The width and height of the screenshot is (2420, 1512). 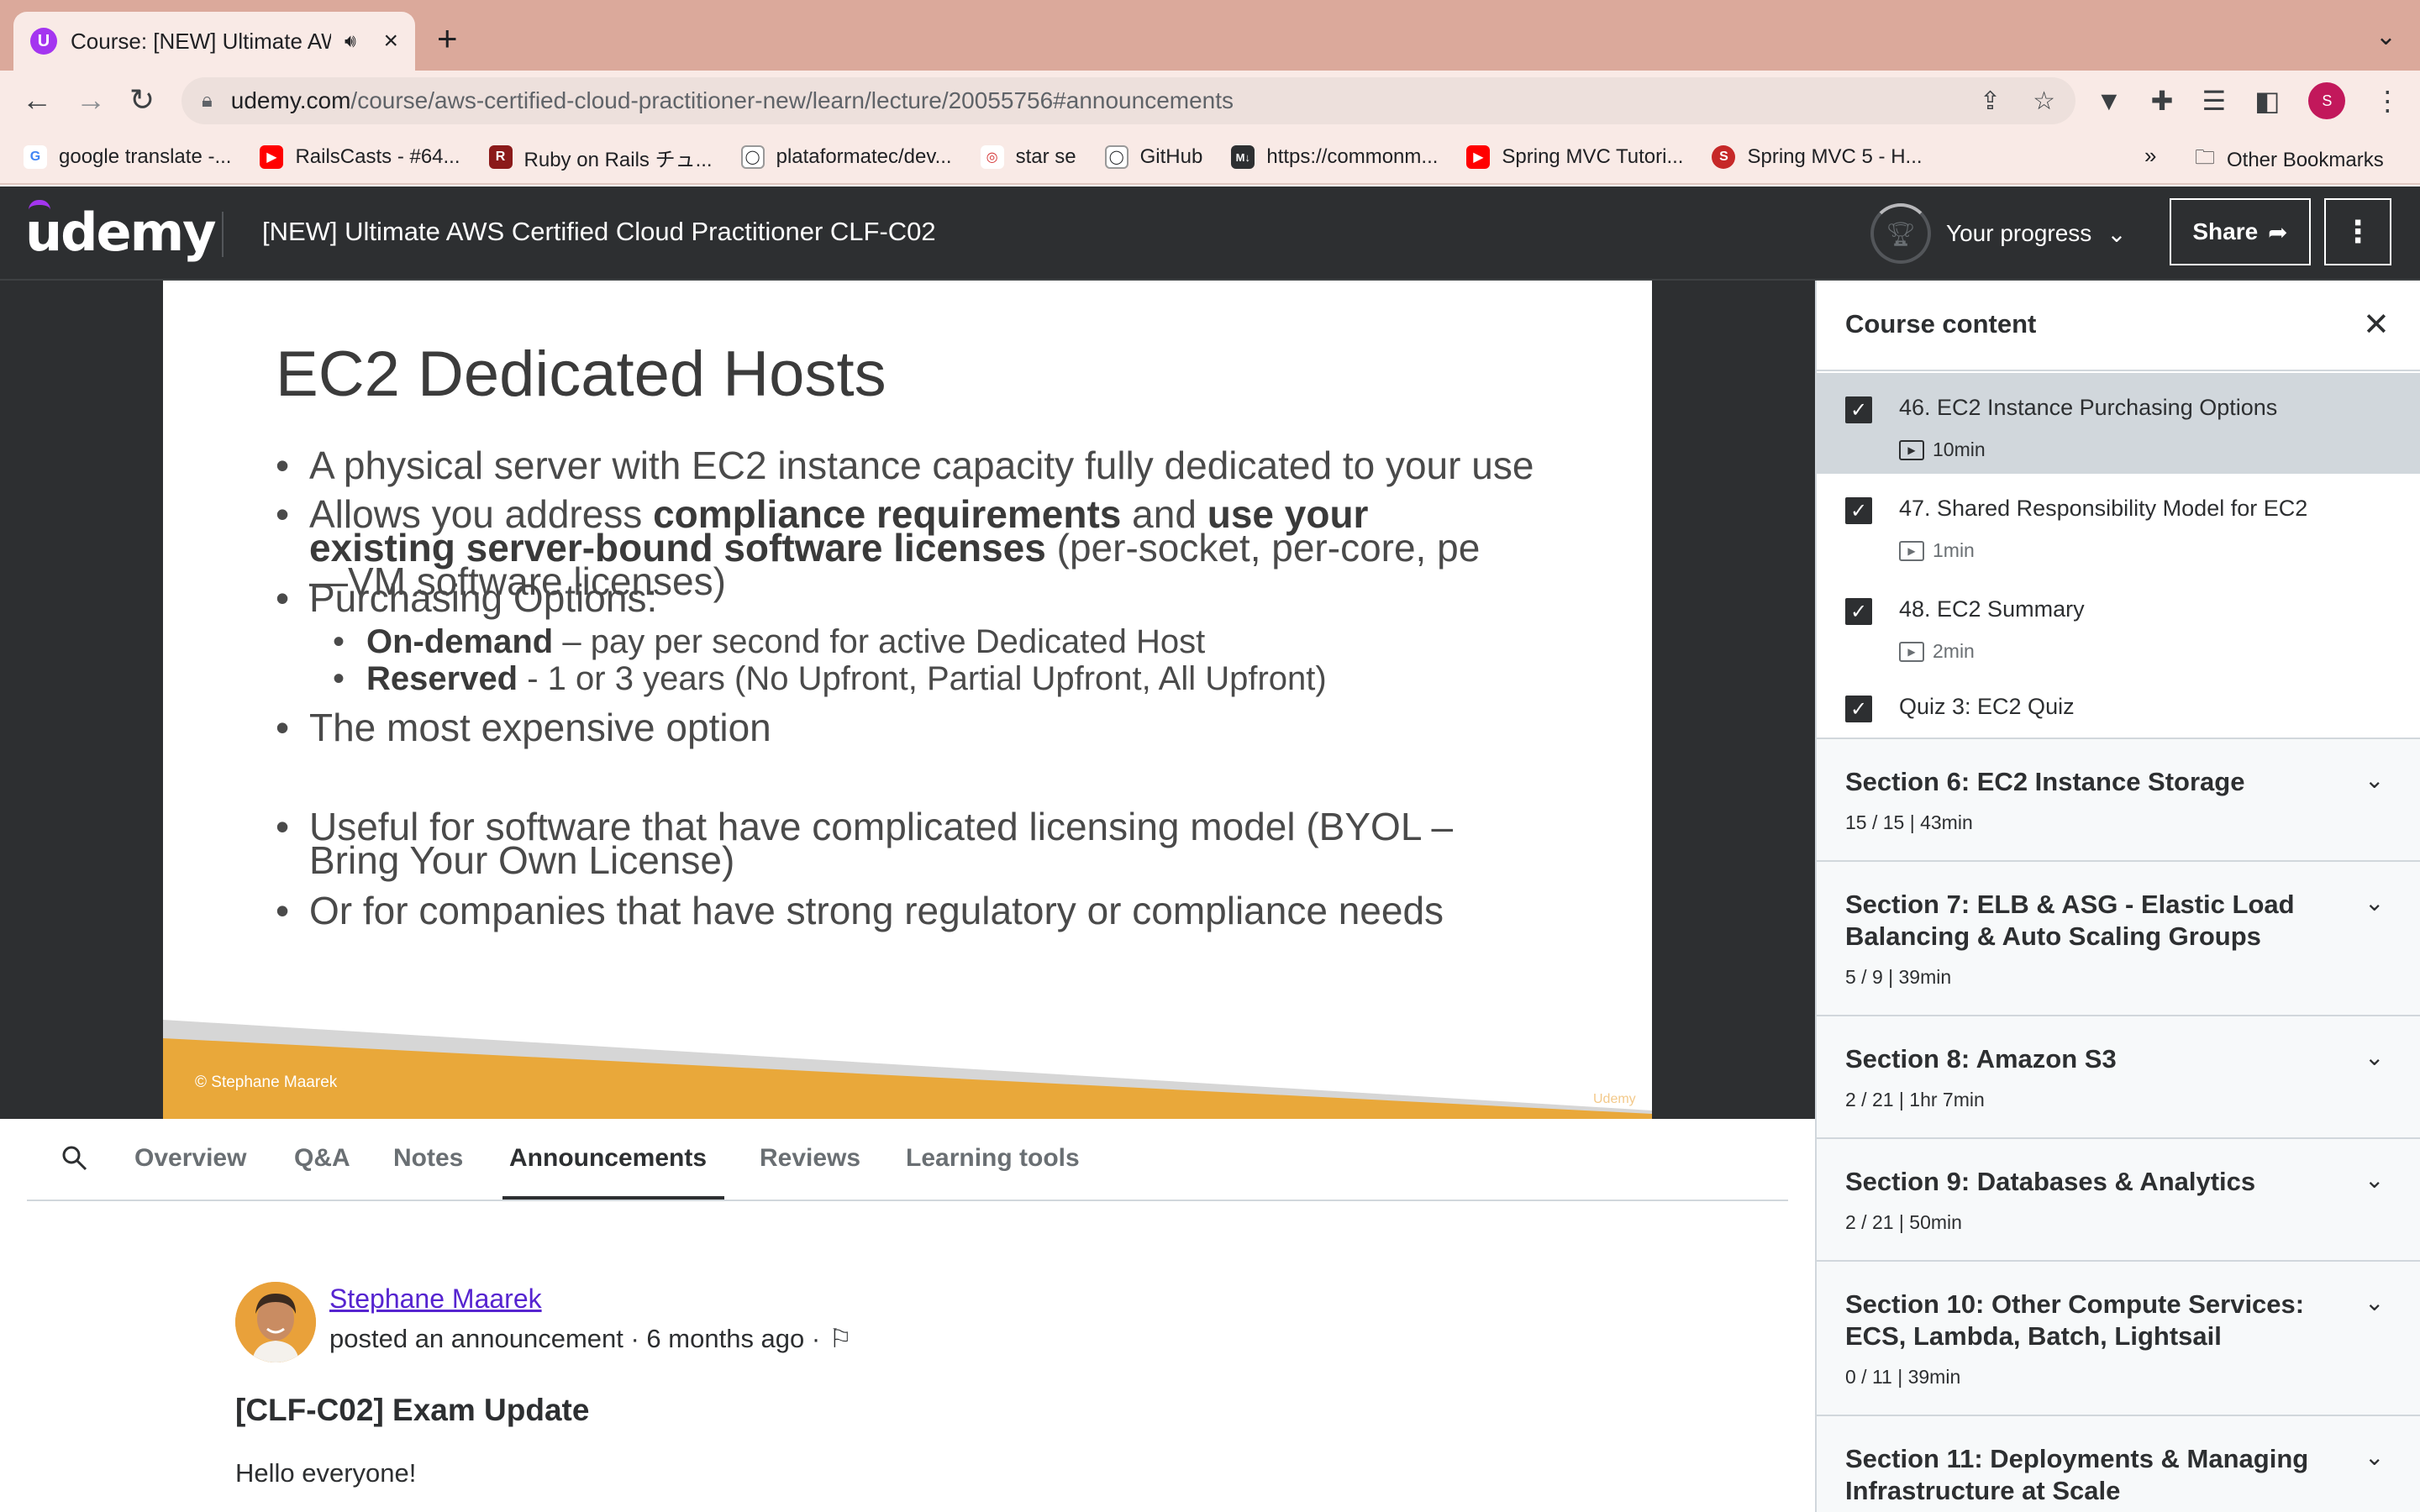 What do you see at coordinates (2162, 101) in the screenshot?
I see `extensions-puzzle-icon: ✚` at bounding box center [2162, 101].